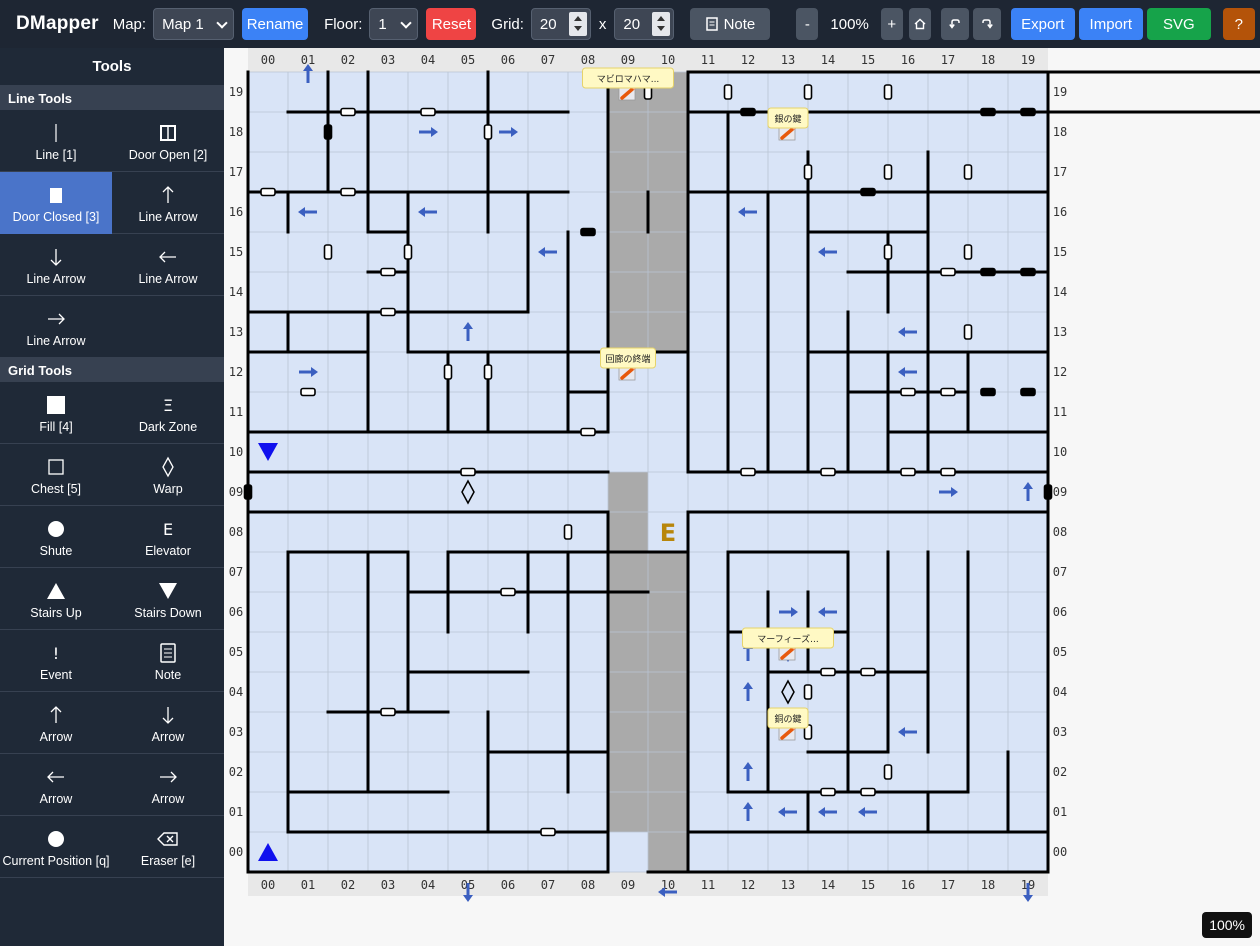 The width and height of the screenshot is (1260, 946). I want to click on help-button: ?, so click(1238, 24).